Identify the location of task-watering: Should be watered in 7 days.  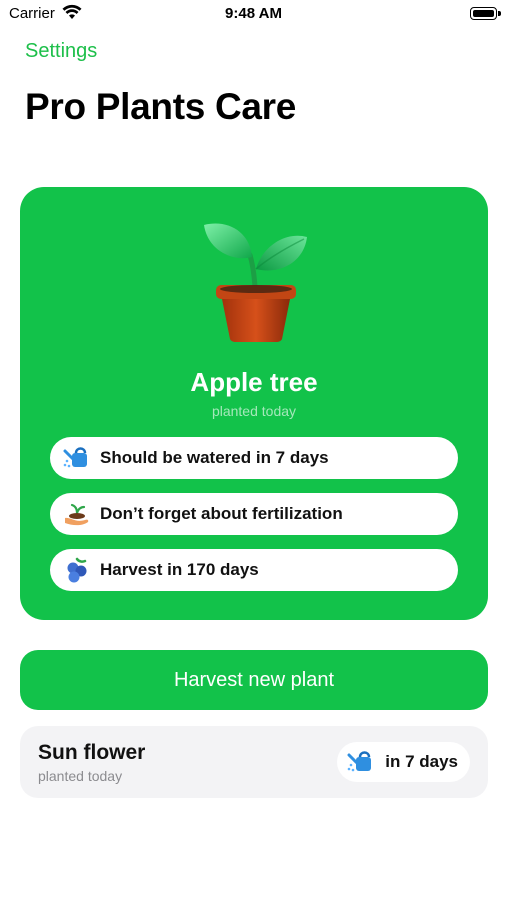
(254, 458).